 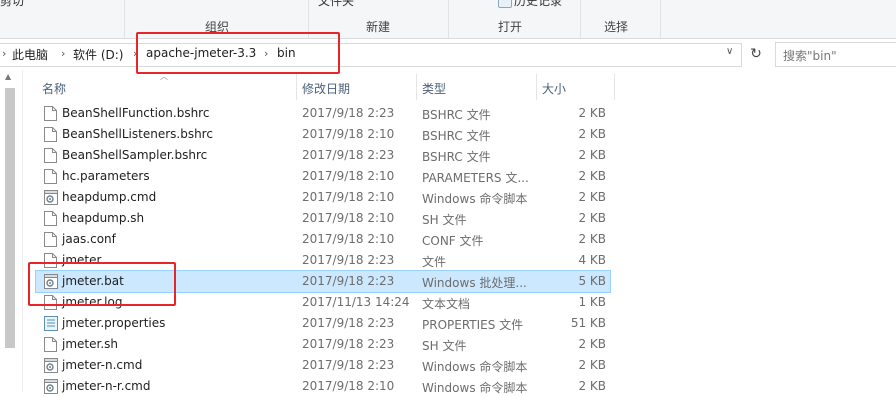 What do you see at coordinates (114, 323) in the screenshot?
I see `file-name: jmeter.properties` at bounding box center [114, 323].